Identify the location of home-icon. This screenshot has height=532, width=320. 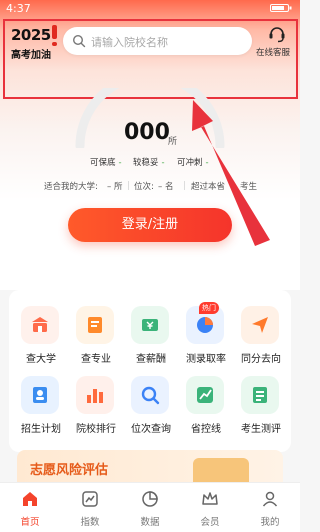
(30, 499).